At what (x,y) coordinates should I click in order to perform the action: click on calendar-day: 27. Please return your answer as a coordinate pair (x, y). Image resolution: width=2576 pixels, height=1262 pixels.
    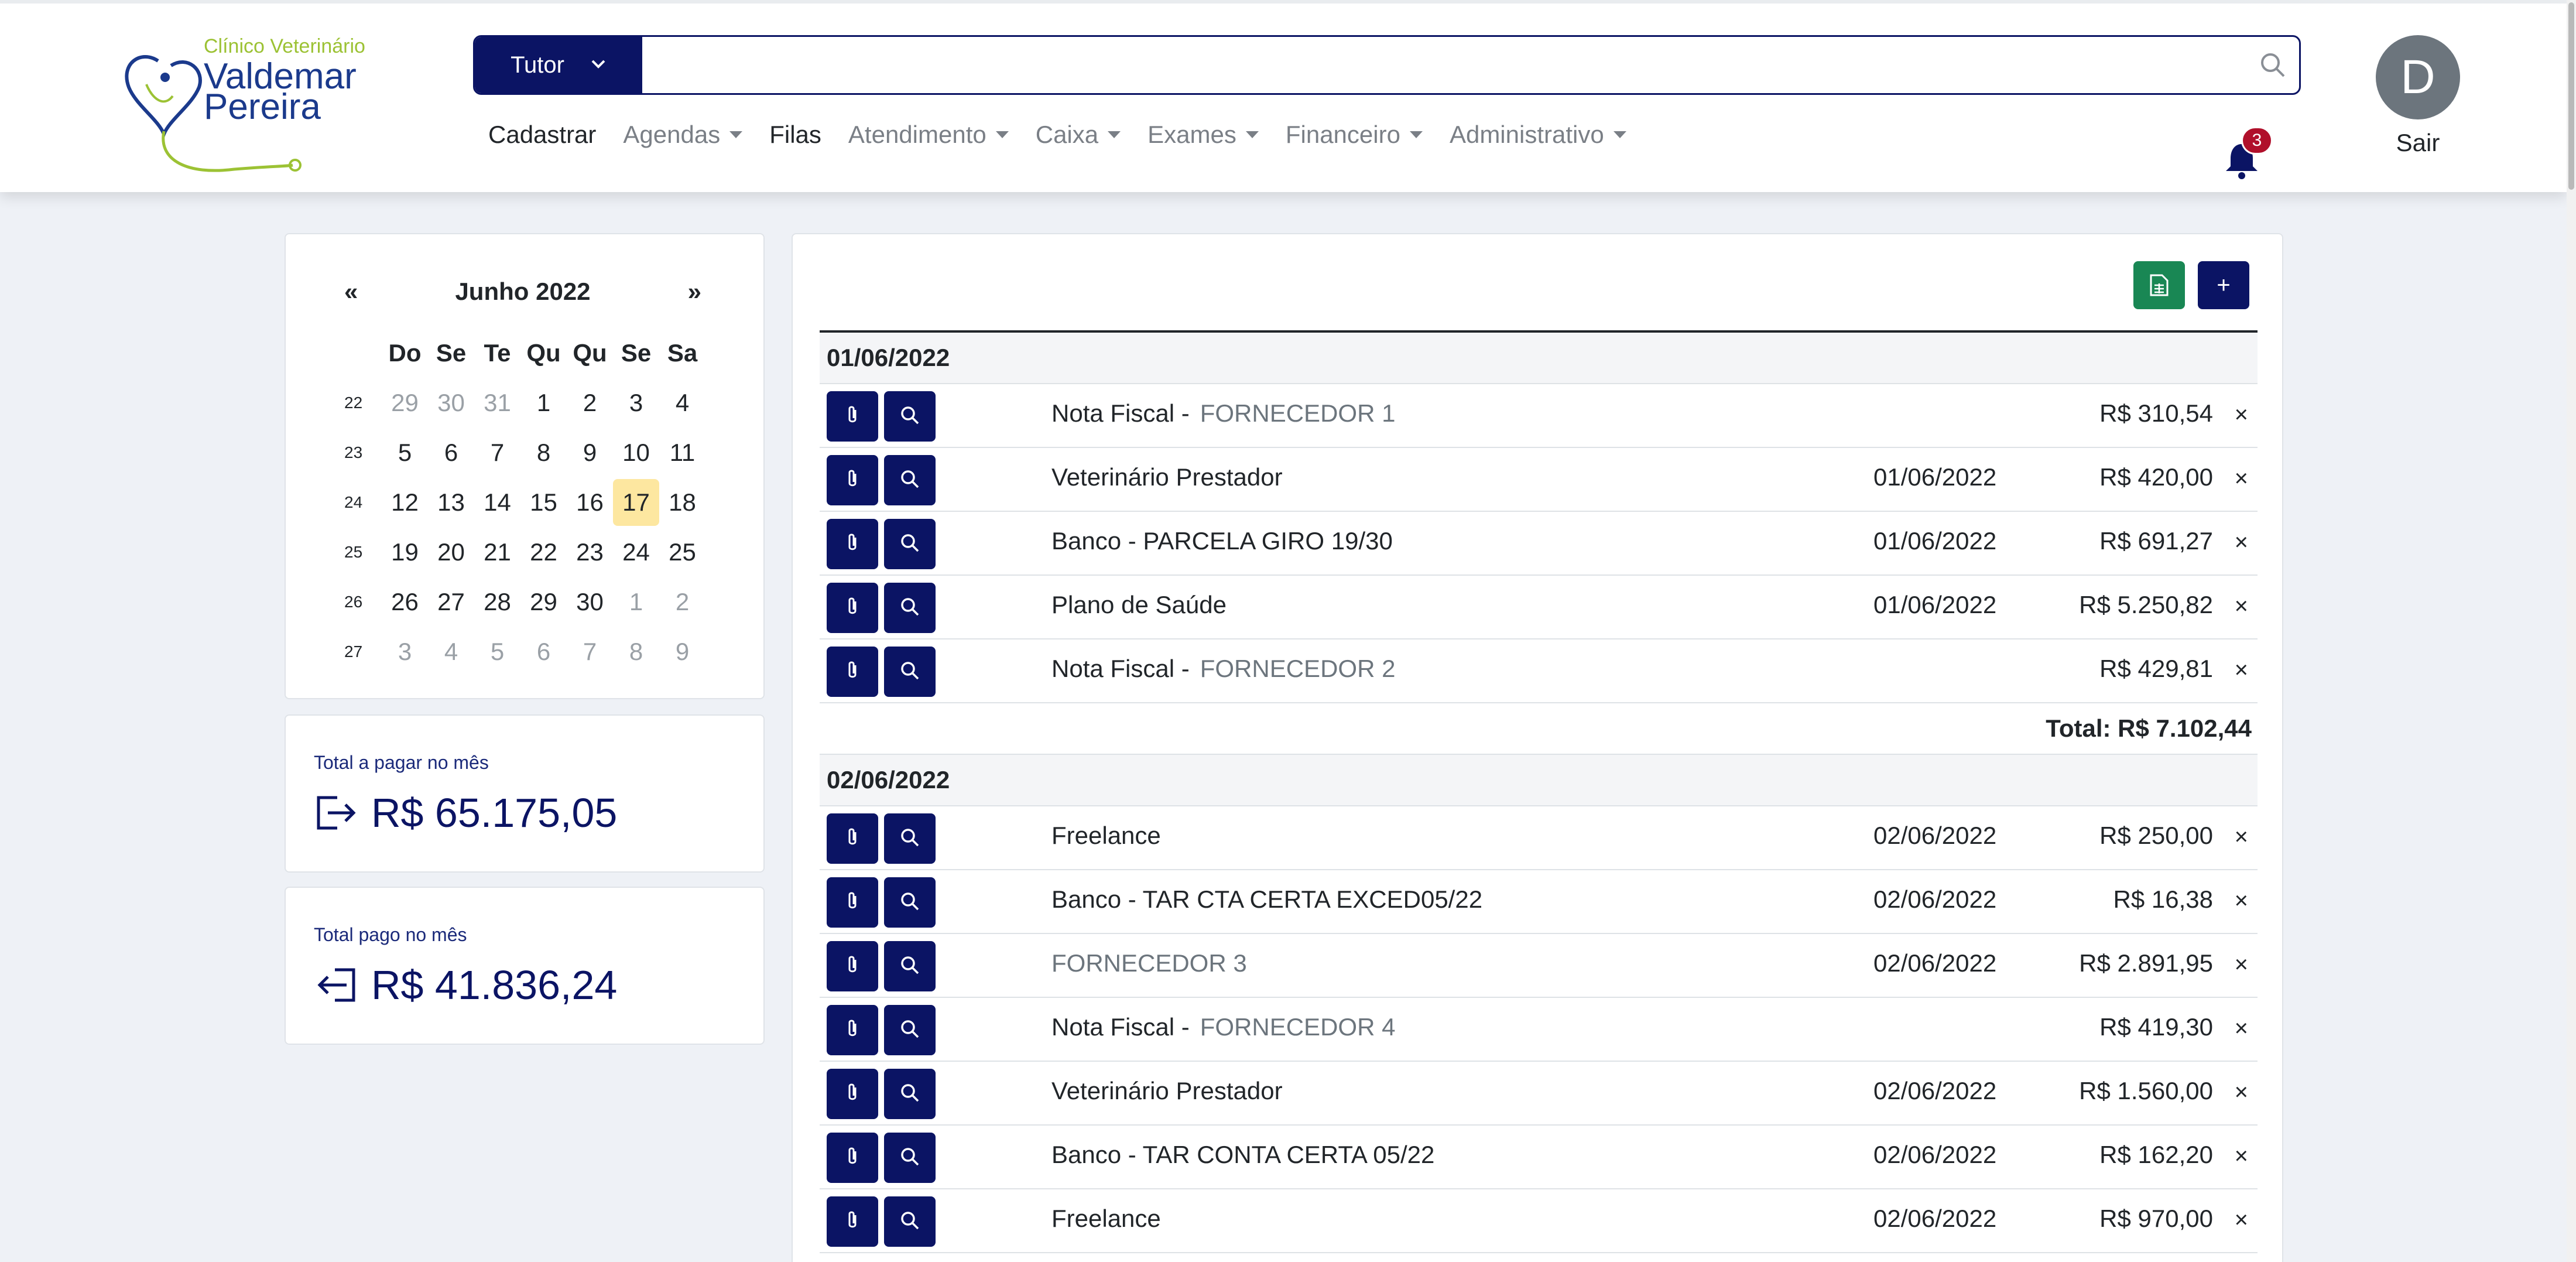
    Looking at the image, I should click on (451, 602).